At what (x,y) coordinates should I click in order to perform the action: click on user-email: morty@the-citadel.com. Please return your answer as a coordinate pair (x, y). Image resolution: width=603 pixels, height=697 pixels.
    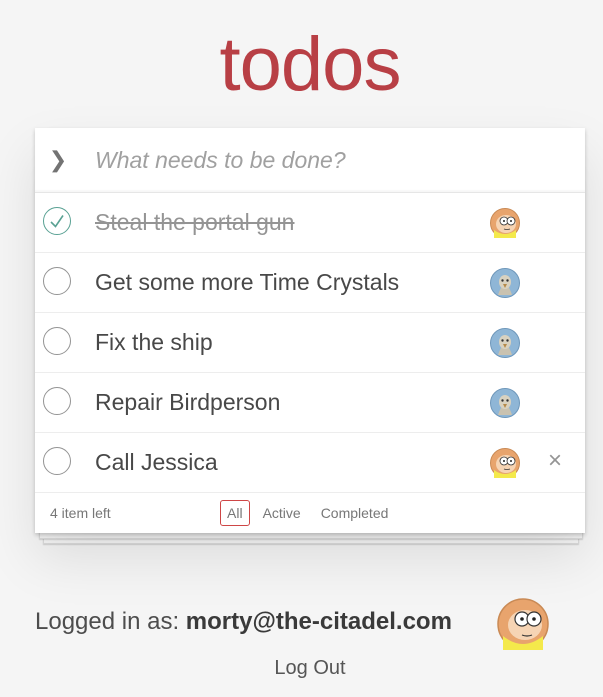
    Looking at the image, I should click on (318, 621).